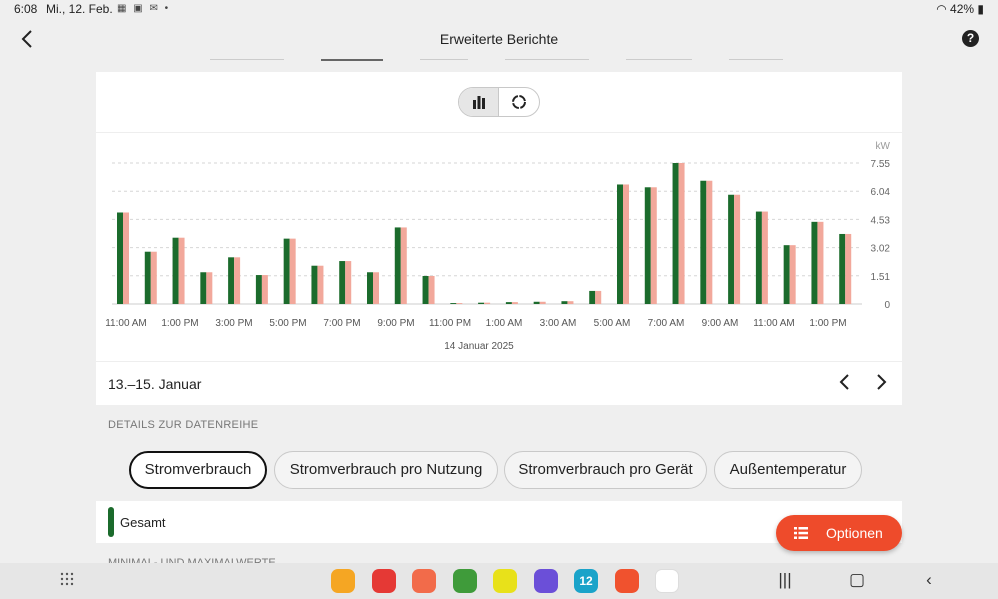  Describe the element at coordinates (887, 305) in the screenshot. I see `y-tick-label: 0` at that location.